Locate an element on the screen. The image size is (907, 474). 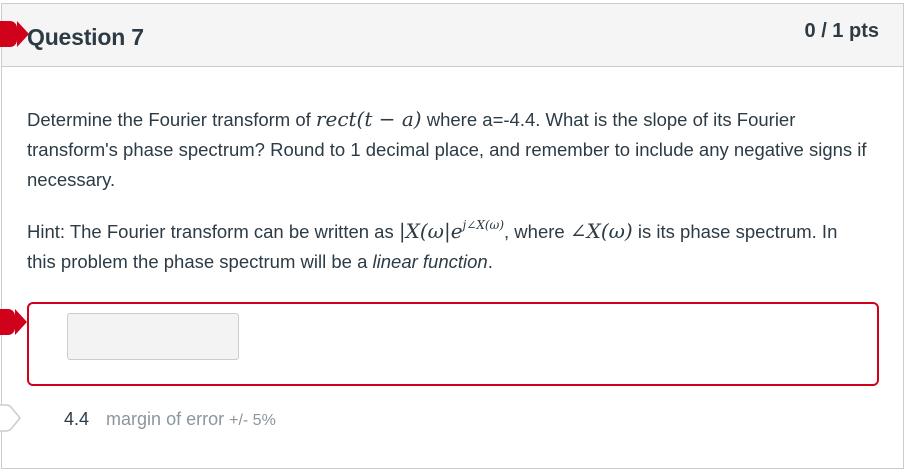
answer-input is located at coordinates (153, 336).